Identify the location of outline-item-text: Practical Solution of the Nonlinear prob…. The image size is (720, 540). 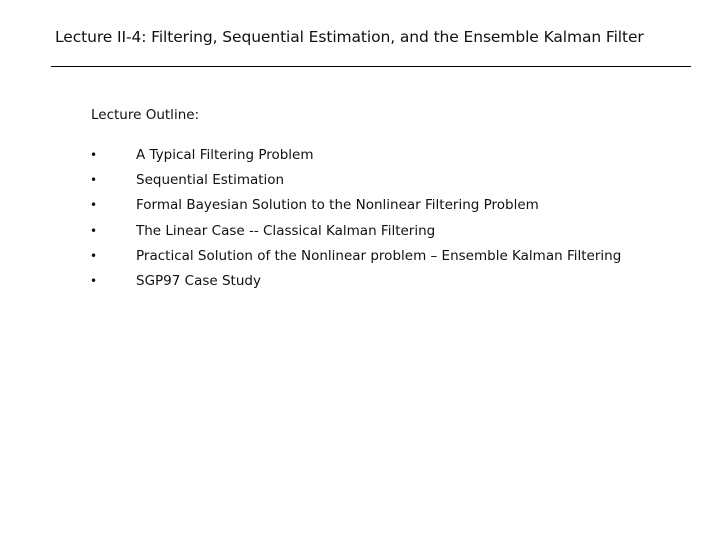
(379, 255).